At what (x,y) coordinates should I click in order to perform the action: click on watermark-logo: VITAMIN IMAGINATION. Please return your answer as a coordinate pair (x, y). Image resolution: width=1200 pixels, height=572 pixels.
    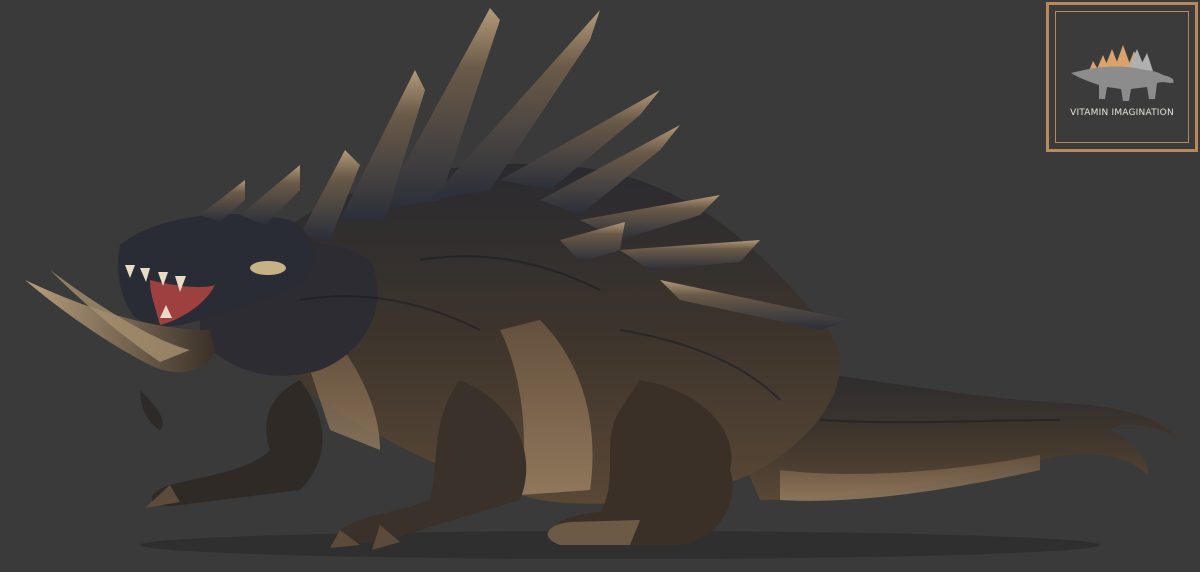
    Looking at the image, I should click on (1122, 77).